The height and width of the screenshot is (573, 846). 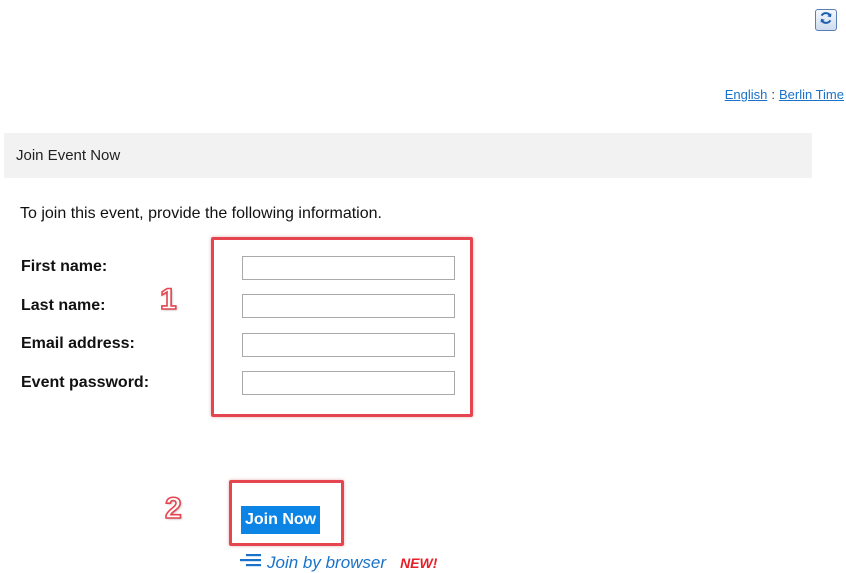 I want to click on join-by-browser-row: Join by browser NEW!, so click(x=338, y=562).